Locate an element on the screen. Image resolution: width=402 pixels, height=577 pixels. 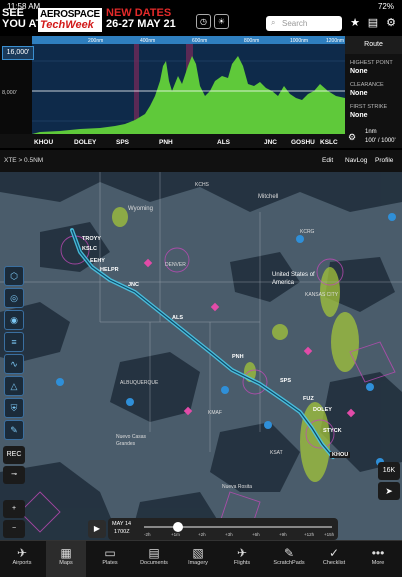
waypoint-label: DOLEY is located at coordinates (322, 410).